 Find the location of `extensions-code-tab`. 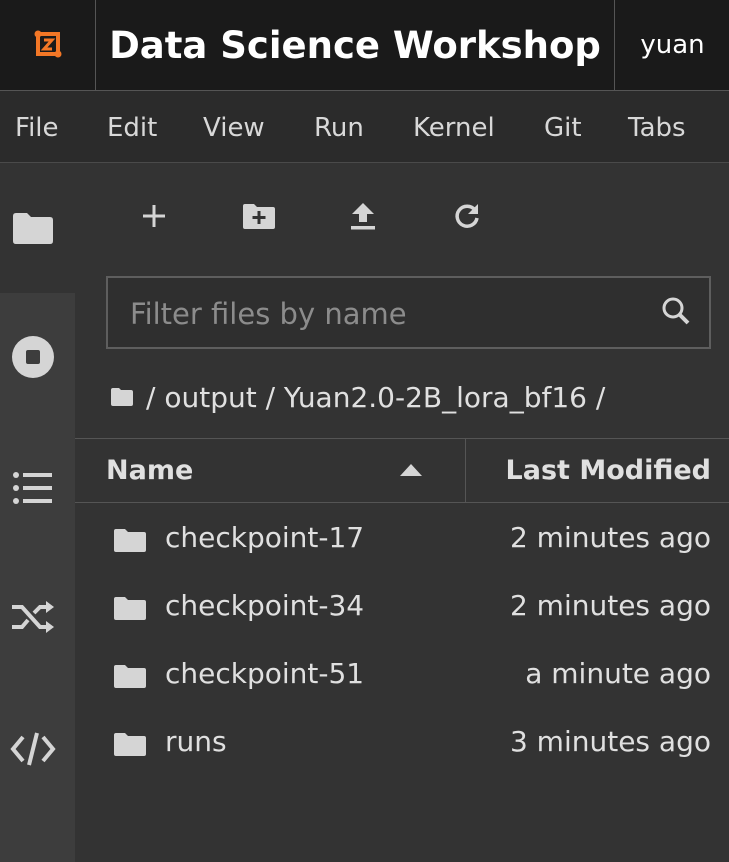

extensions-code-tab is located at coordinates (33, 749).